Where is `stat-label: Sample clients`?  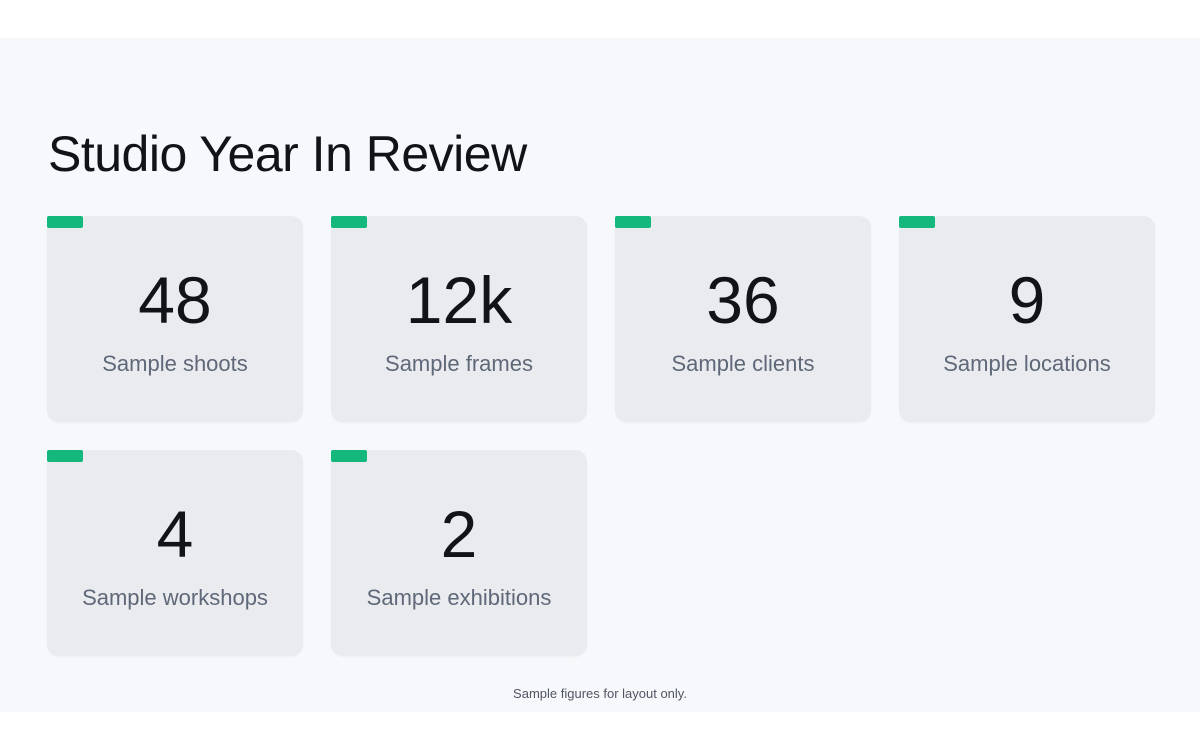 stat-label: Sample clients is located at coordinates (743, 363).